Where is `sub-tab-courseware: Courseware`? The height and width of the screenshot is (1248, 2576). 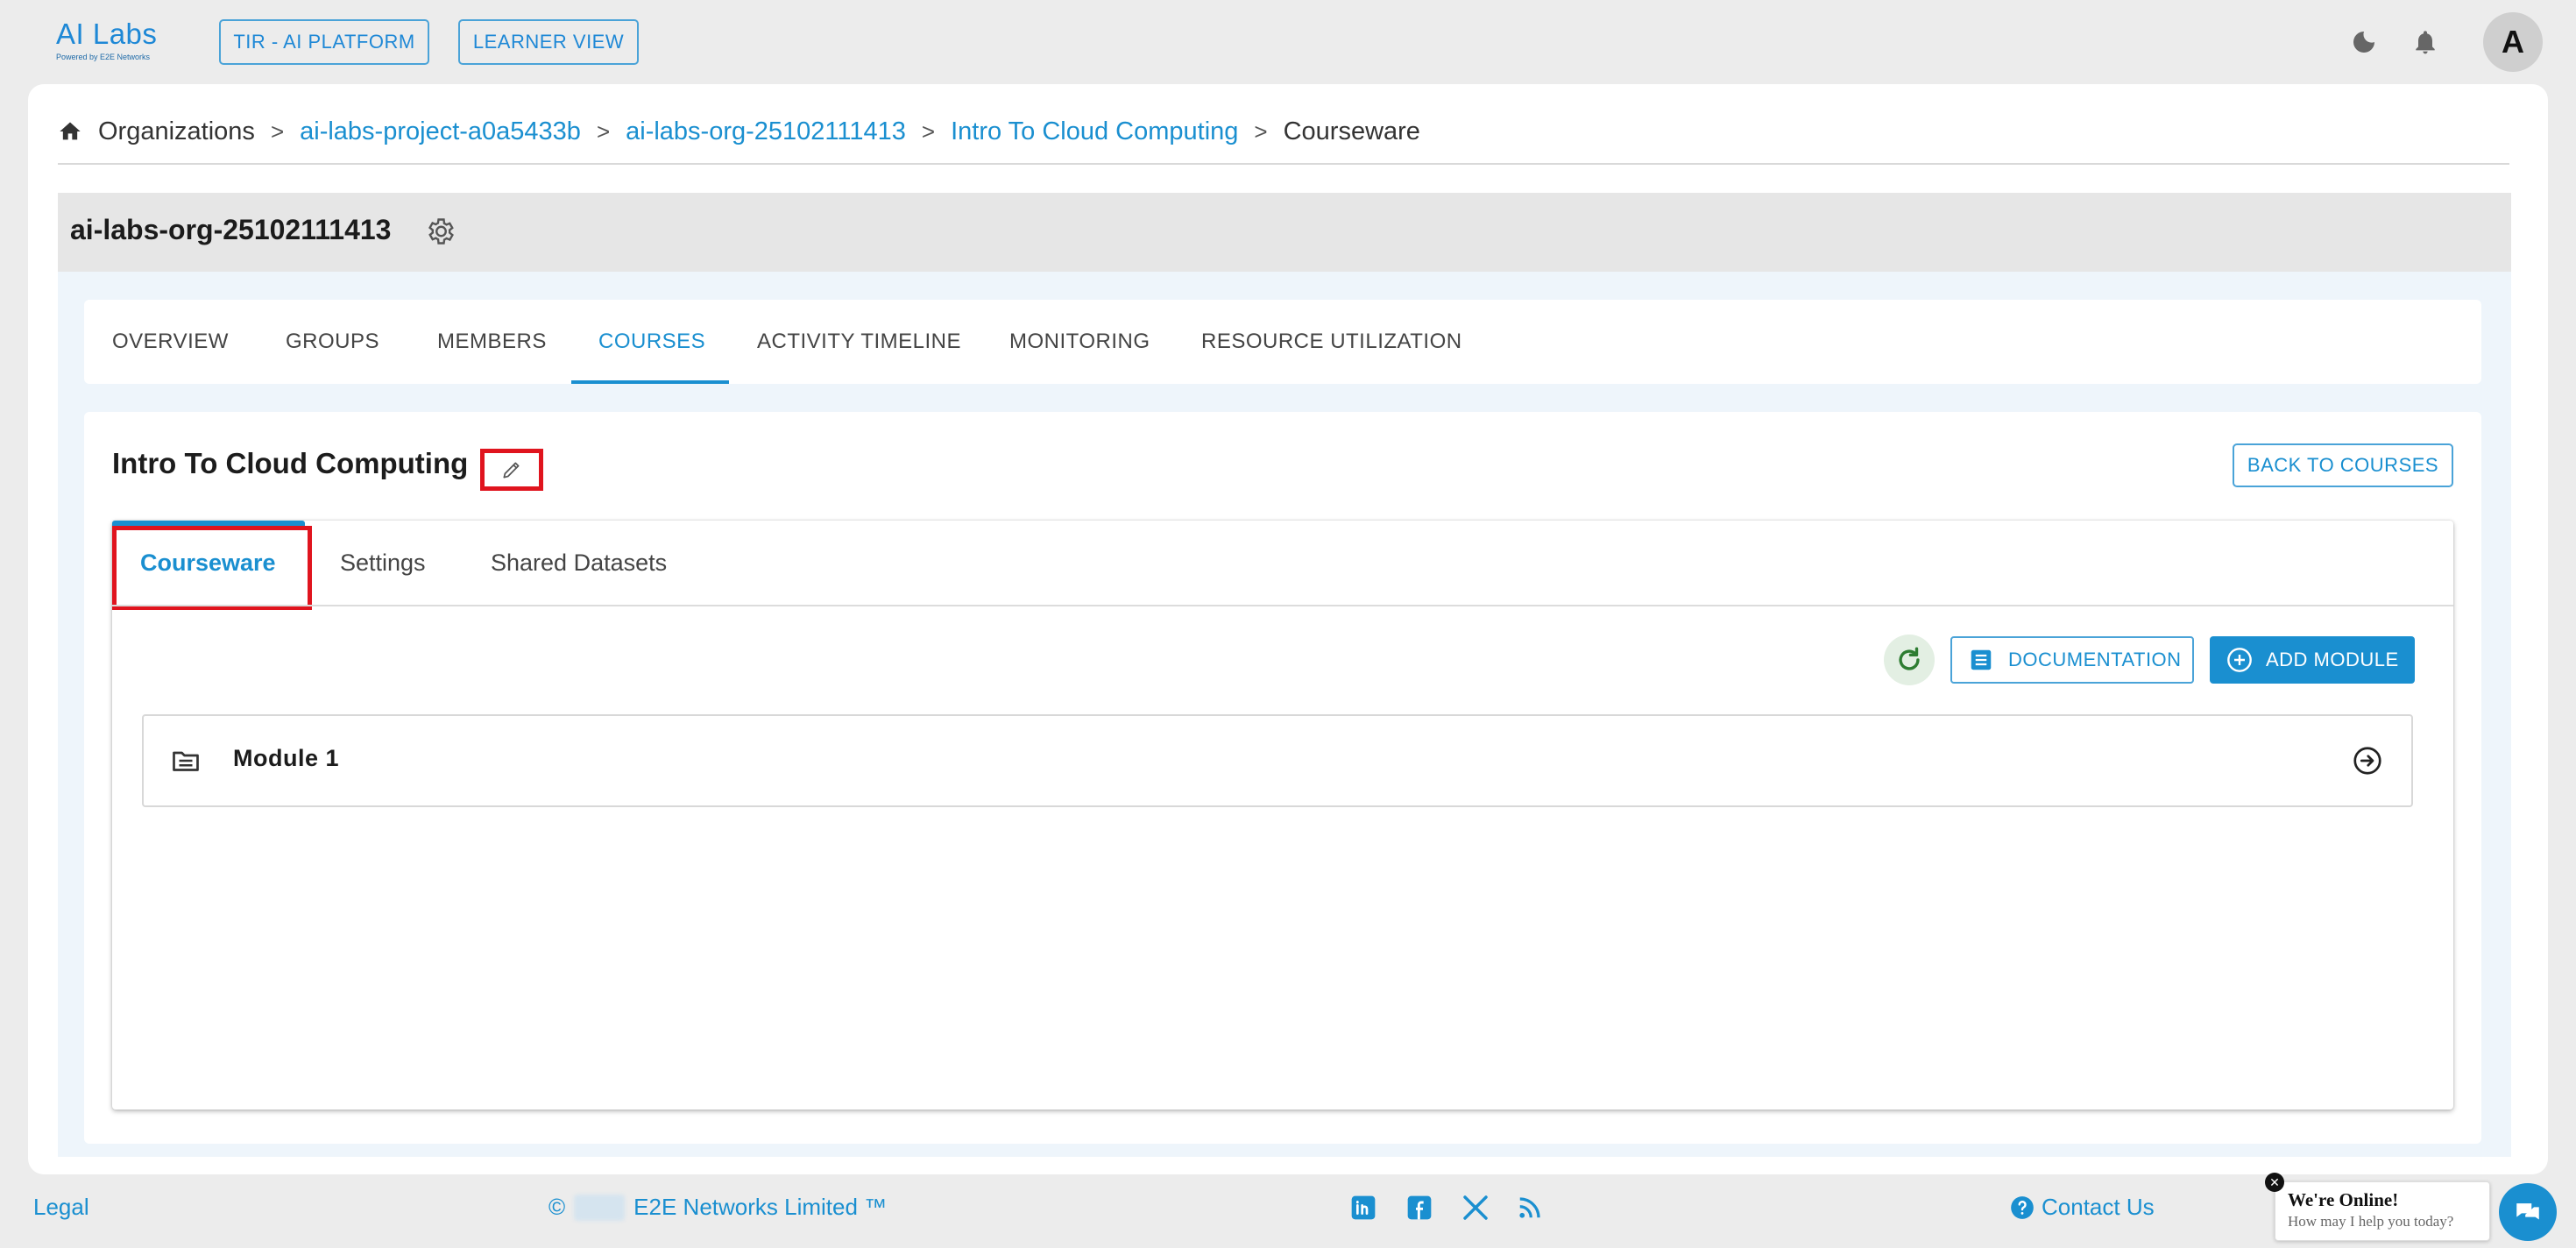 sub-tab-courseware: Courseware is located at coordinates (208, 562).